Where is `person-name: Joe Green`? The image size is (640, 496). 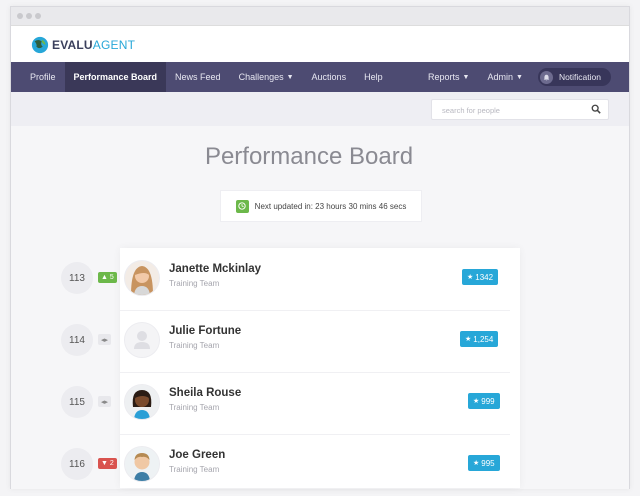 person-name: Joe Green is located at coordinates (197, 455).